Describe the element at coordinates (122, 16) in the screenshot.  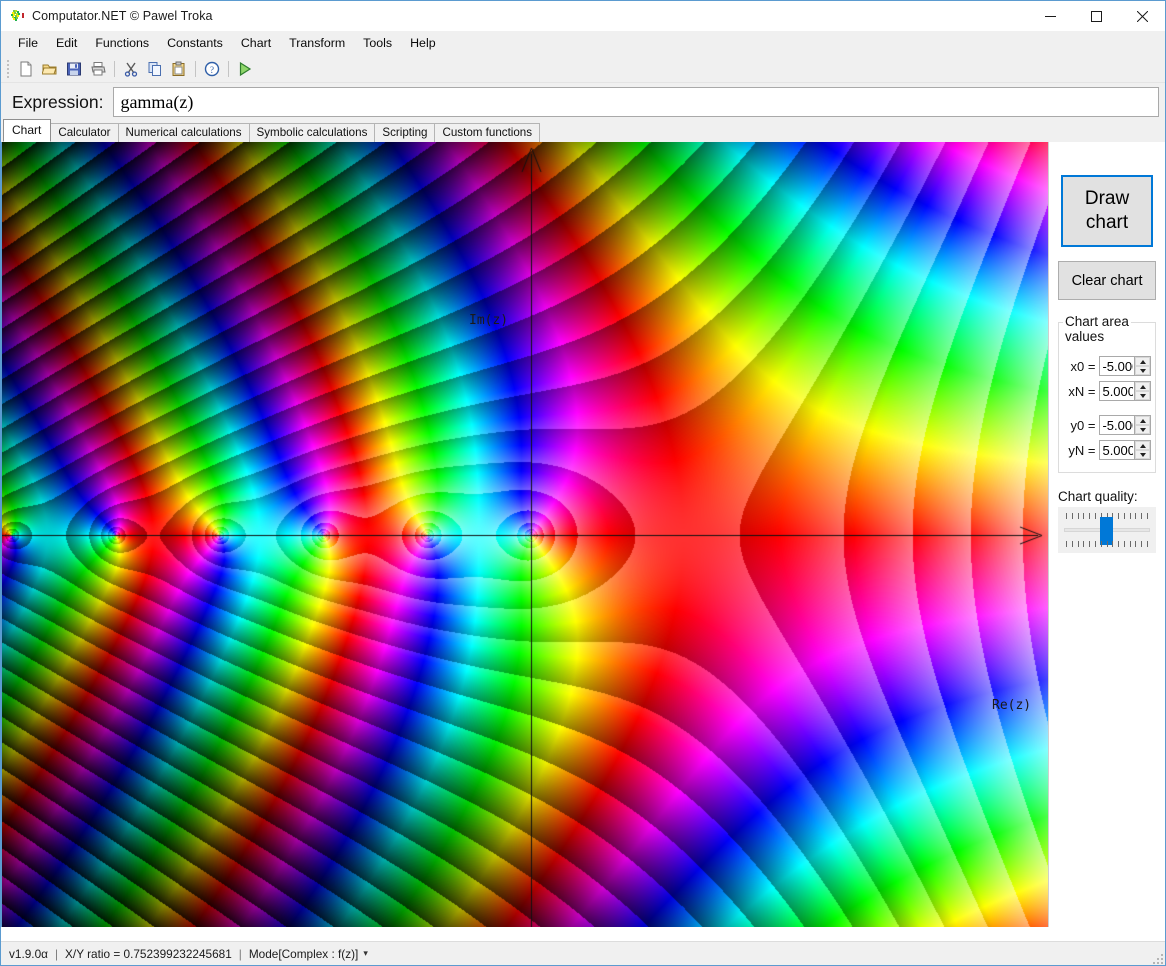
I see `window-title: Computator.NET © Pawel Troka` at that location.